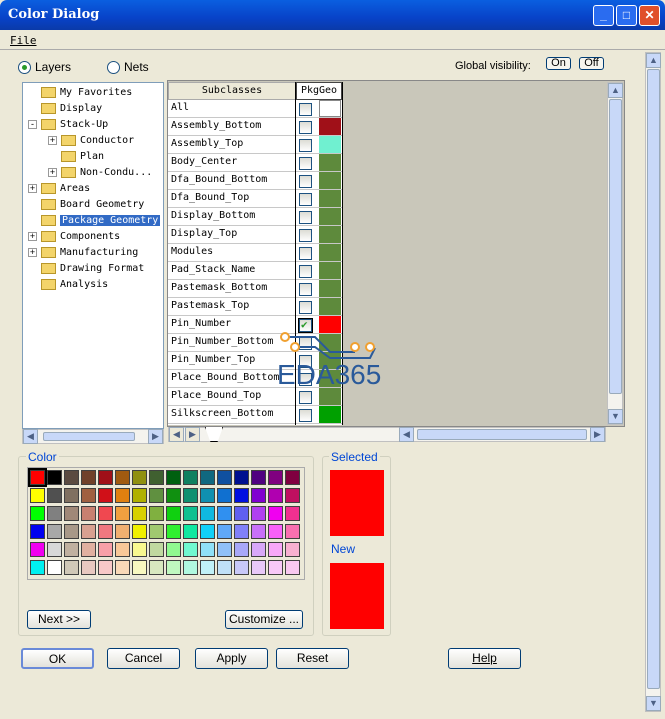 The width and height of the screenshot is (665, 719). I want to click on visibility-off-button: Off, so click(591, 63).